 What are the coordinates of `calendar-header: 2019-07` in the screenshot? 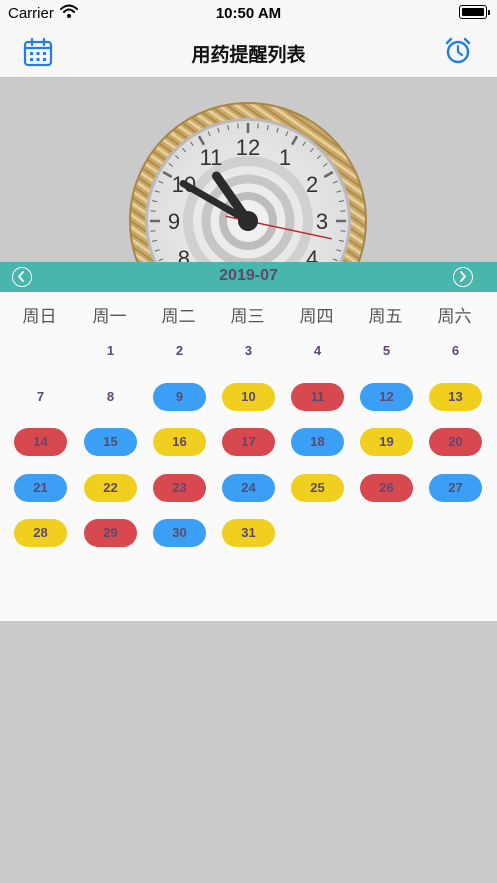 It's located at (248, 277).